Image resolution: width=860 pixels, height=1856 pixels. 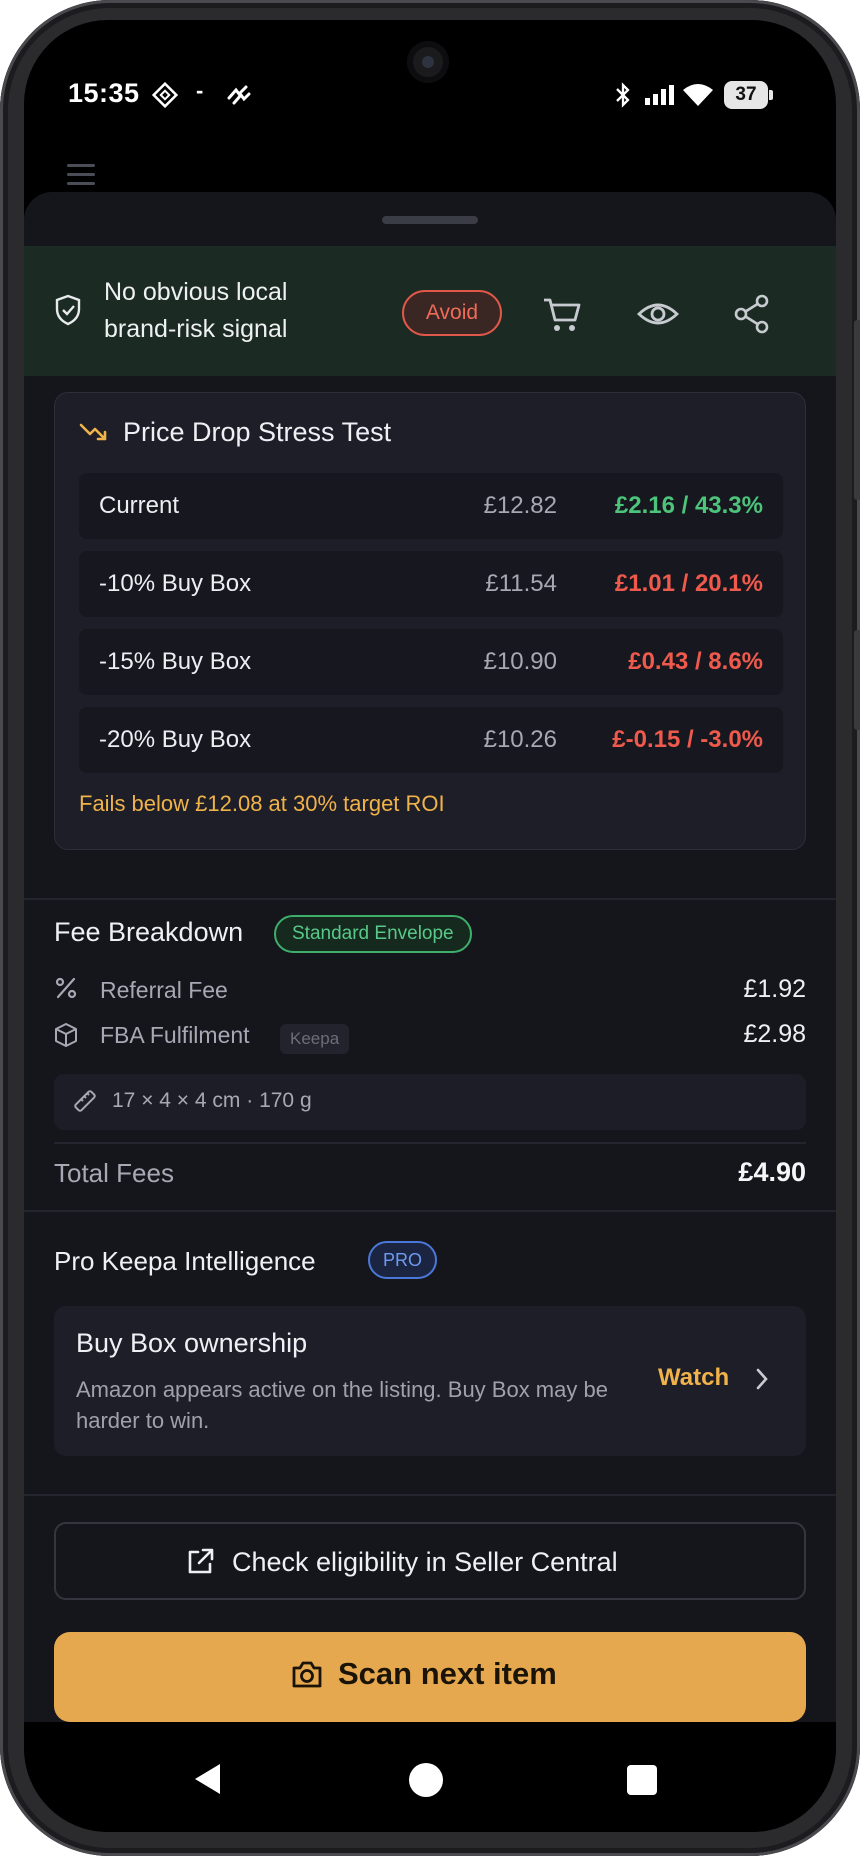 What do you see at coordinates (520, 505) in the screenshot?
I see `stress-row-price: £12.82` at bounding box center [520, 505].